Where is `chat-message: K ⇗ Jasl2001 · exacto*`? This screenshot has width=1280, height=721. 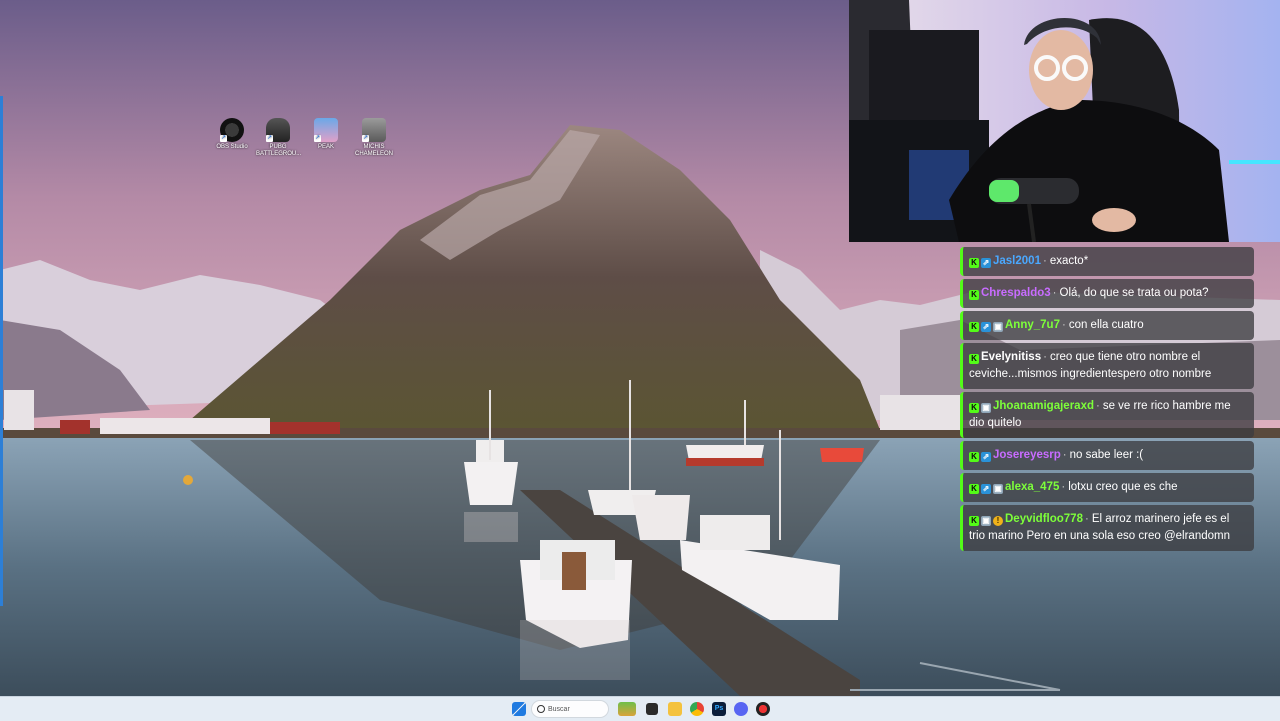 chat-message: K ⇗ Jasl2001 · exacto* is located at coordinates (1107, 261).